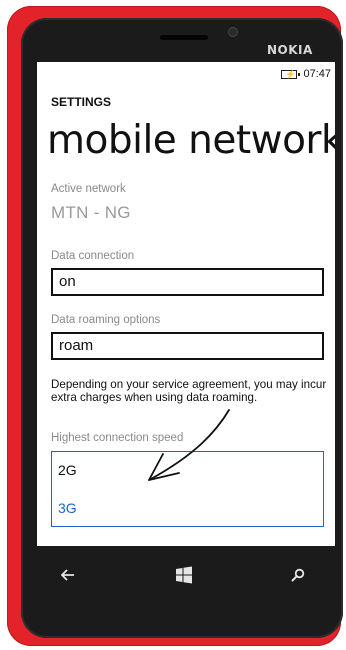 The image size is (346, 650). What do you see at coordinates (91, 212) in the screenshot?
I see `active-network-value: MTN - NG` at bounding box center [91, 212].